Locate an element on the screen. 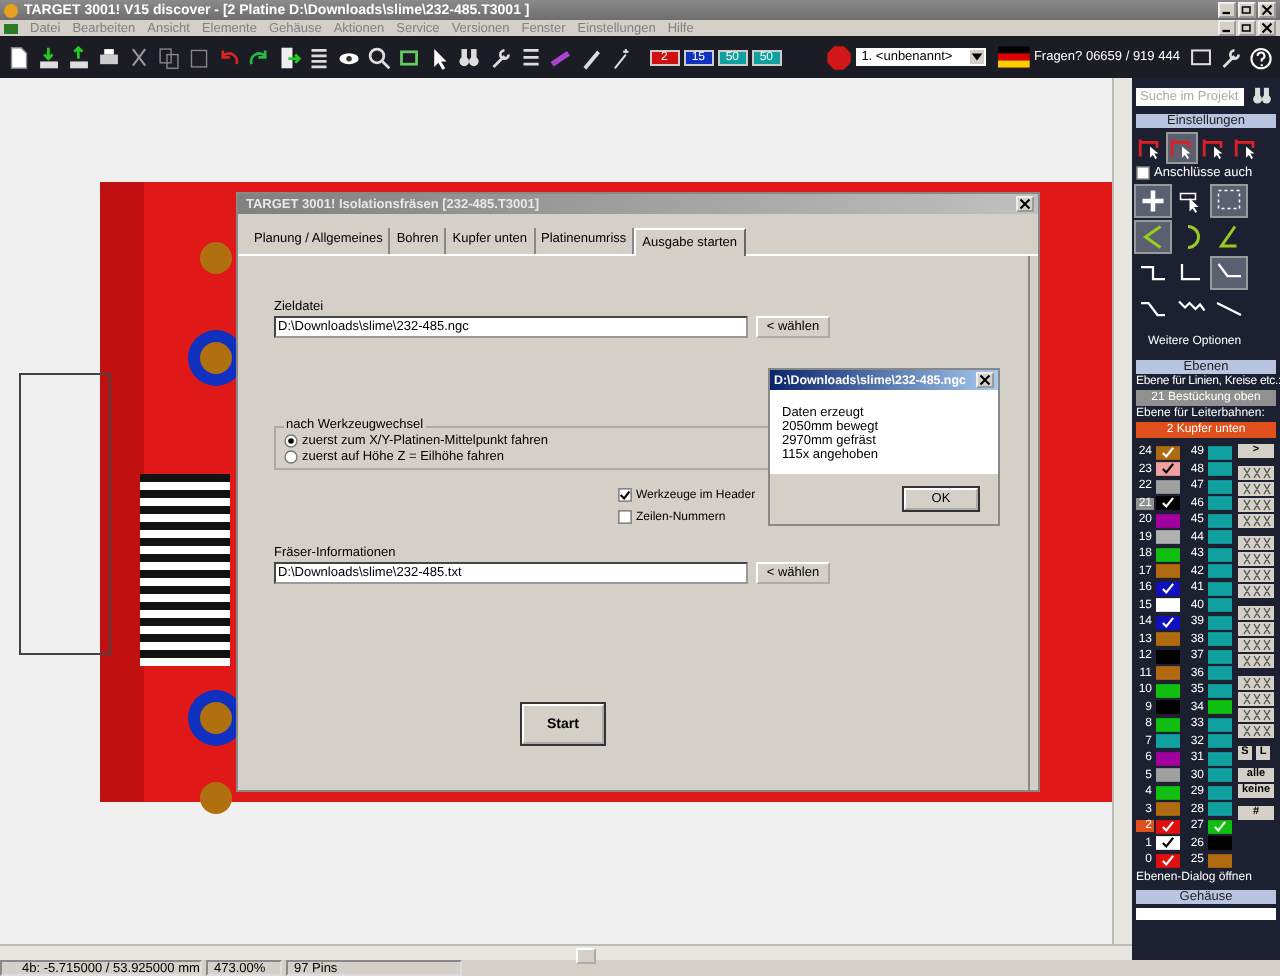 The height and width of the screenshot is (976, 1280). new-file-icon is located at coordinates (19, 57).